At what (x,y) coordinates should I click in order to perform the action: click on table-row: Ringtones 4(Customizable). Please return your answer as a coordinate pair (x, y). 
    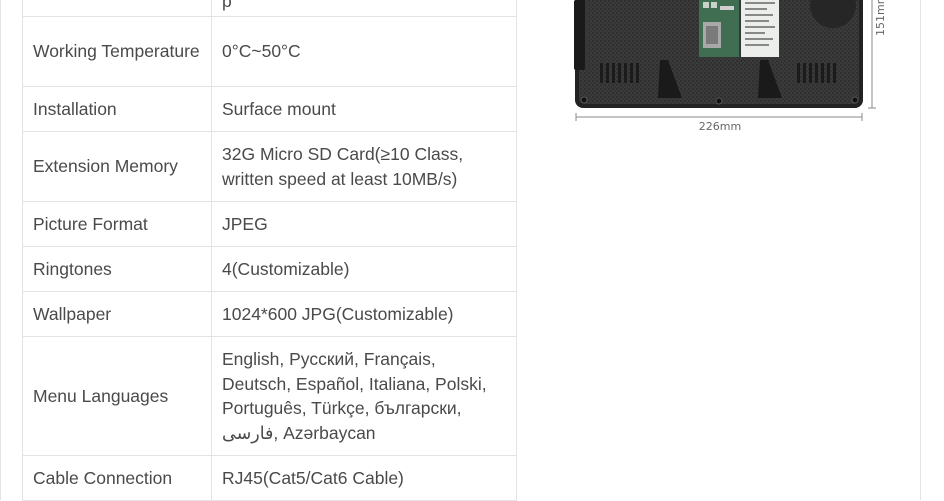
    Looking at the image, I should click on (269, 269).